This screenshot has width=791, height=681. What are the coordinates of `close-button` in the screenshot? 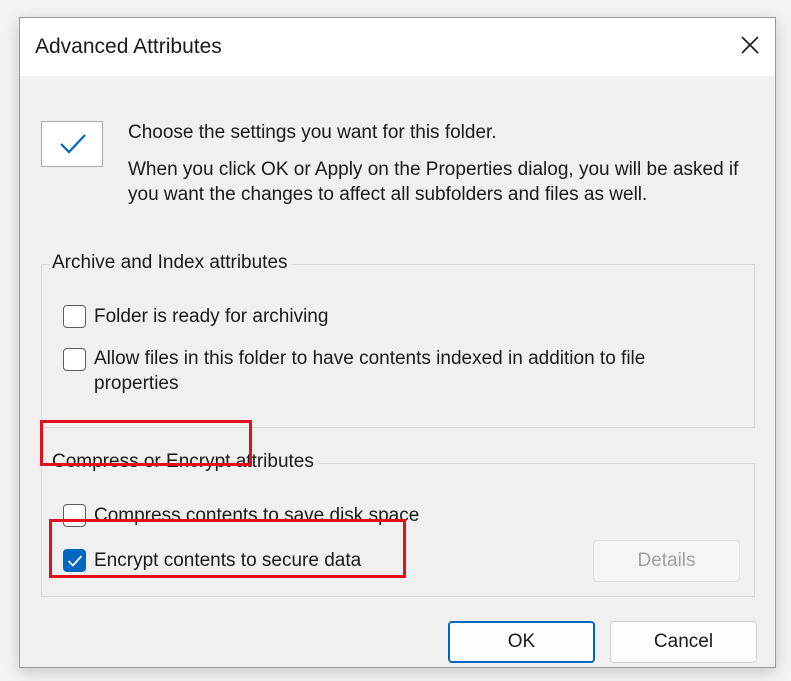 It's located at (750, 45).